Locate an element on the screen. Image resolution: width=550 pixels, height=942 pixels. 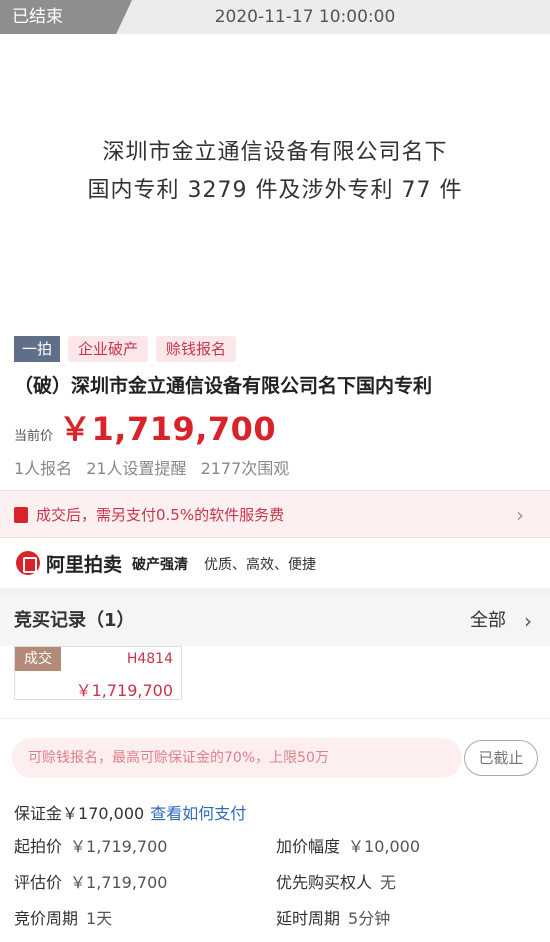
brand-row: 阿里拍卖 破产强清 优质、高效、便捷 is located at coordinates (275, 563).